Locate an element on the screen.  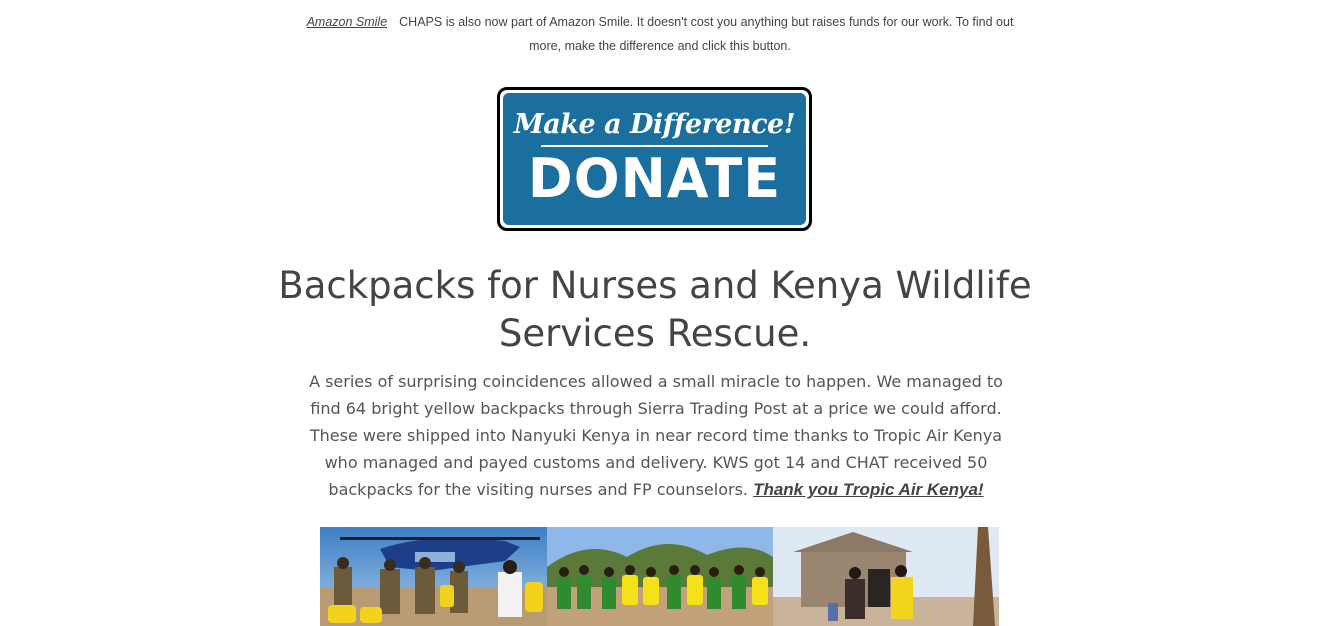
hut-visit-photo is located at coordinates (886, 576).